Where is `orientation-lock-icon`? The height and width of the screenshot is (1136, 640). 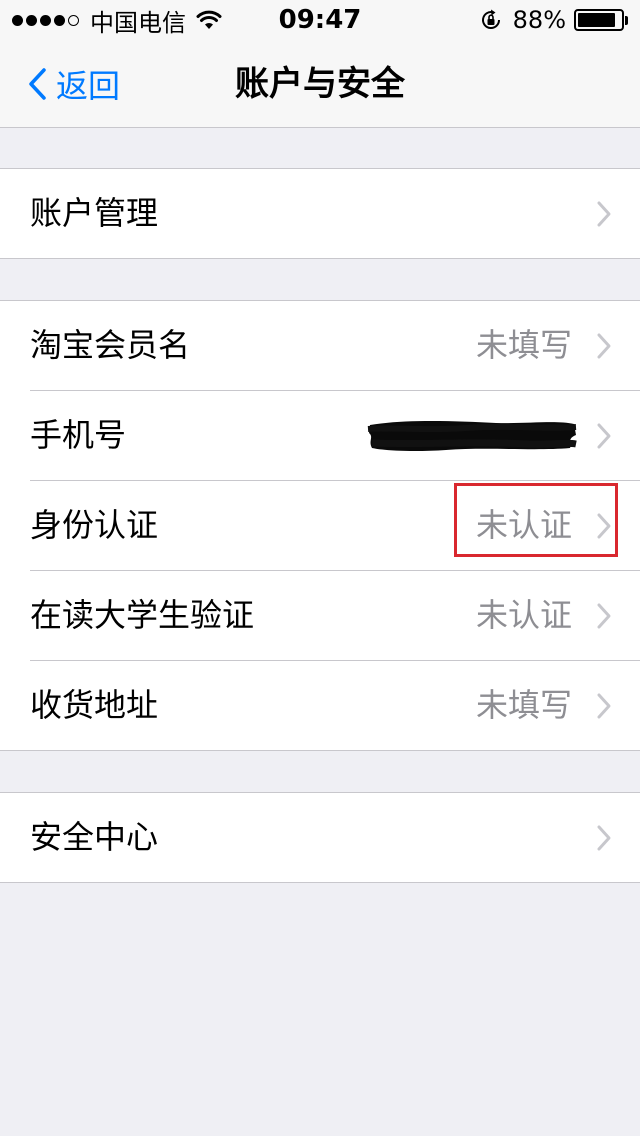
orientation-lock-icon is located at coordinates (490, 19).